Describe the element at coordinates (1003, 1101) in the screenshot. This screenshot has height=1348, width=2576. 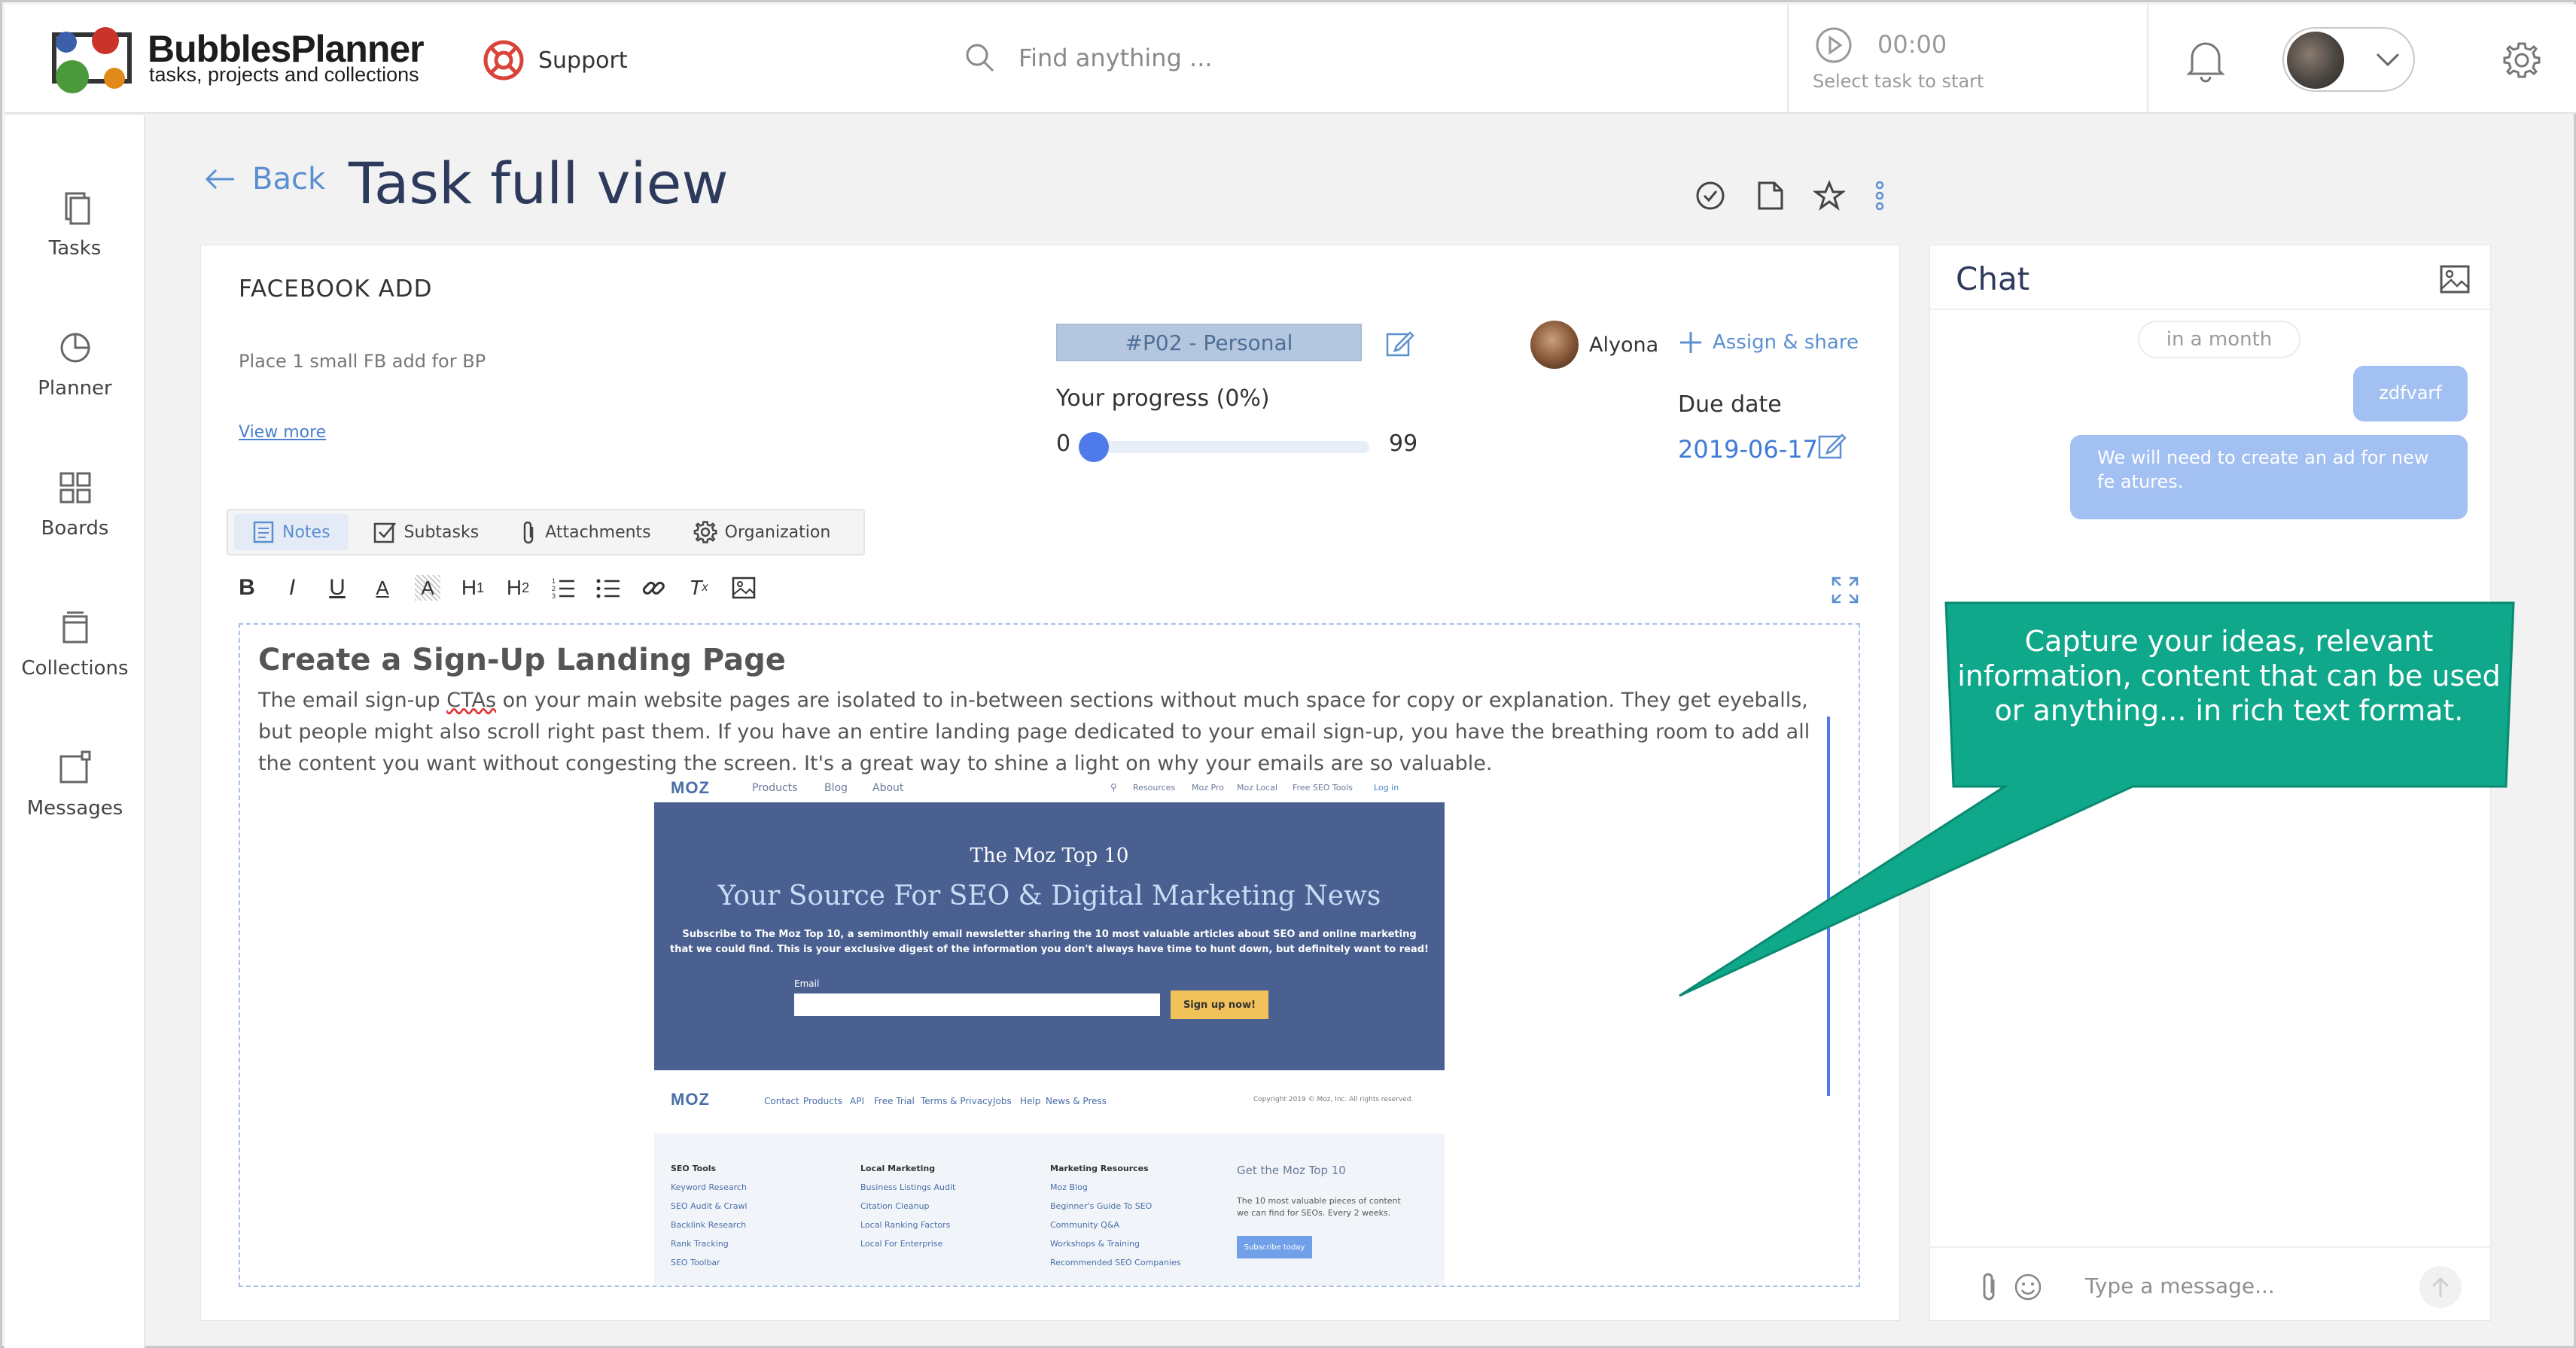
I see `moz-footer-link: Jobs` at that location.